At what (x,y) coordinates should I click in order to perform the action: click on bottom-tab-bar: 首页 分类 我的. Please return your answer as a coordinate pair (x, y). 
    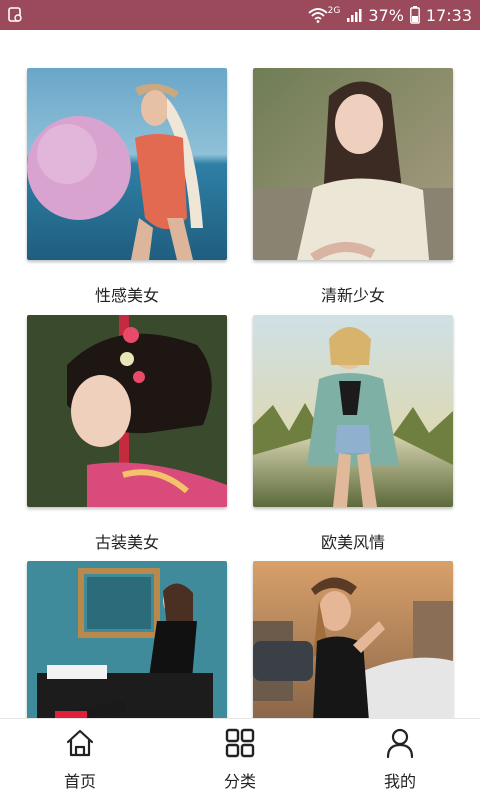
    Looking at the image, I should click on (240, 759).